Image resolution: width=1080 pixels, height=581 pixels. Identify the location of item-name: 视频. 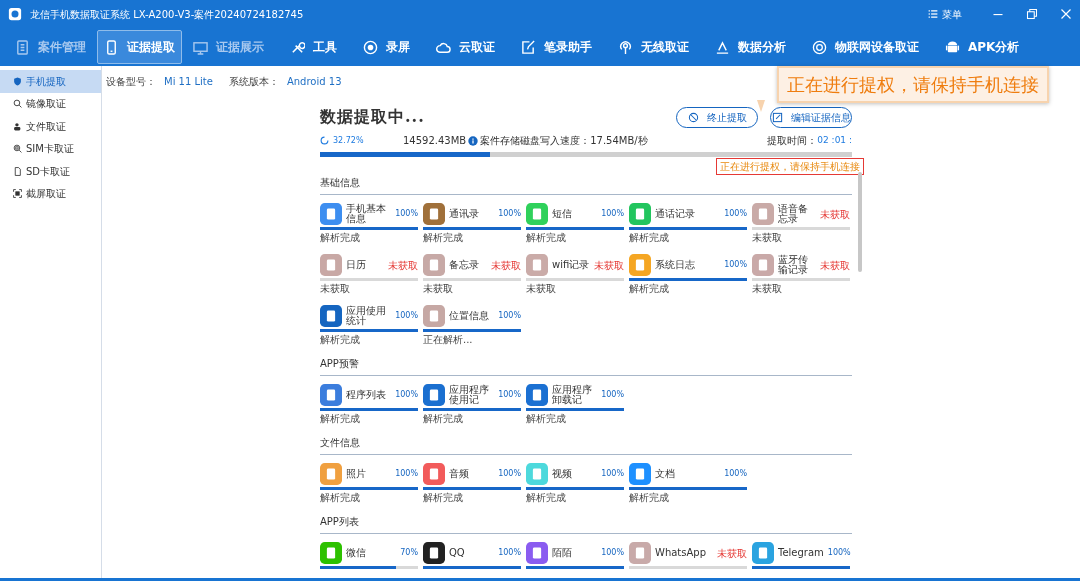
(562, 474).